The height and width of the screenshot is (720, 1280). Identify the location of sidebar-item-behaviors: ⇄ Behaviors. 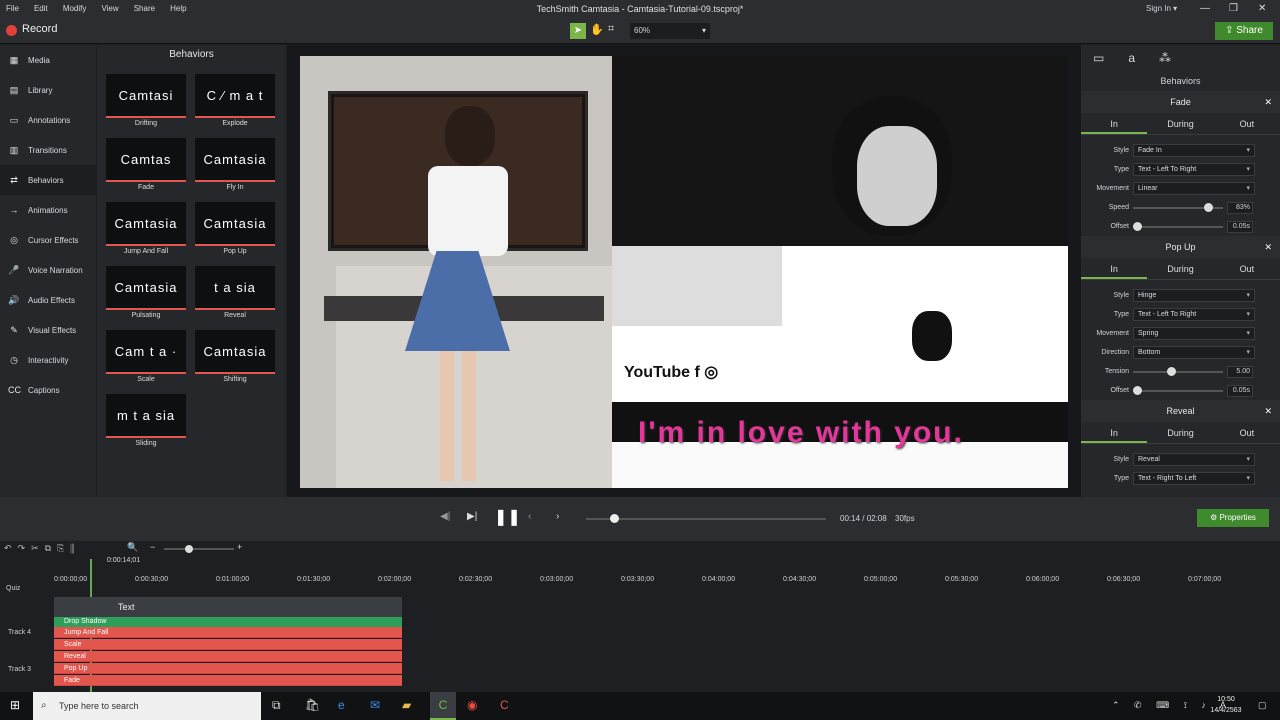
(48, 180).